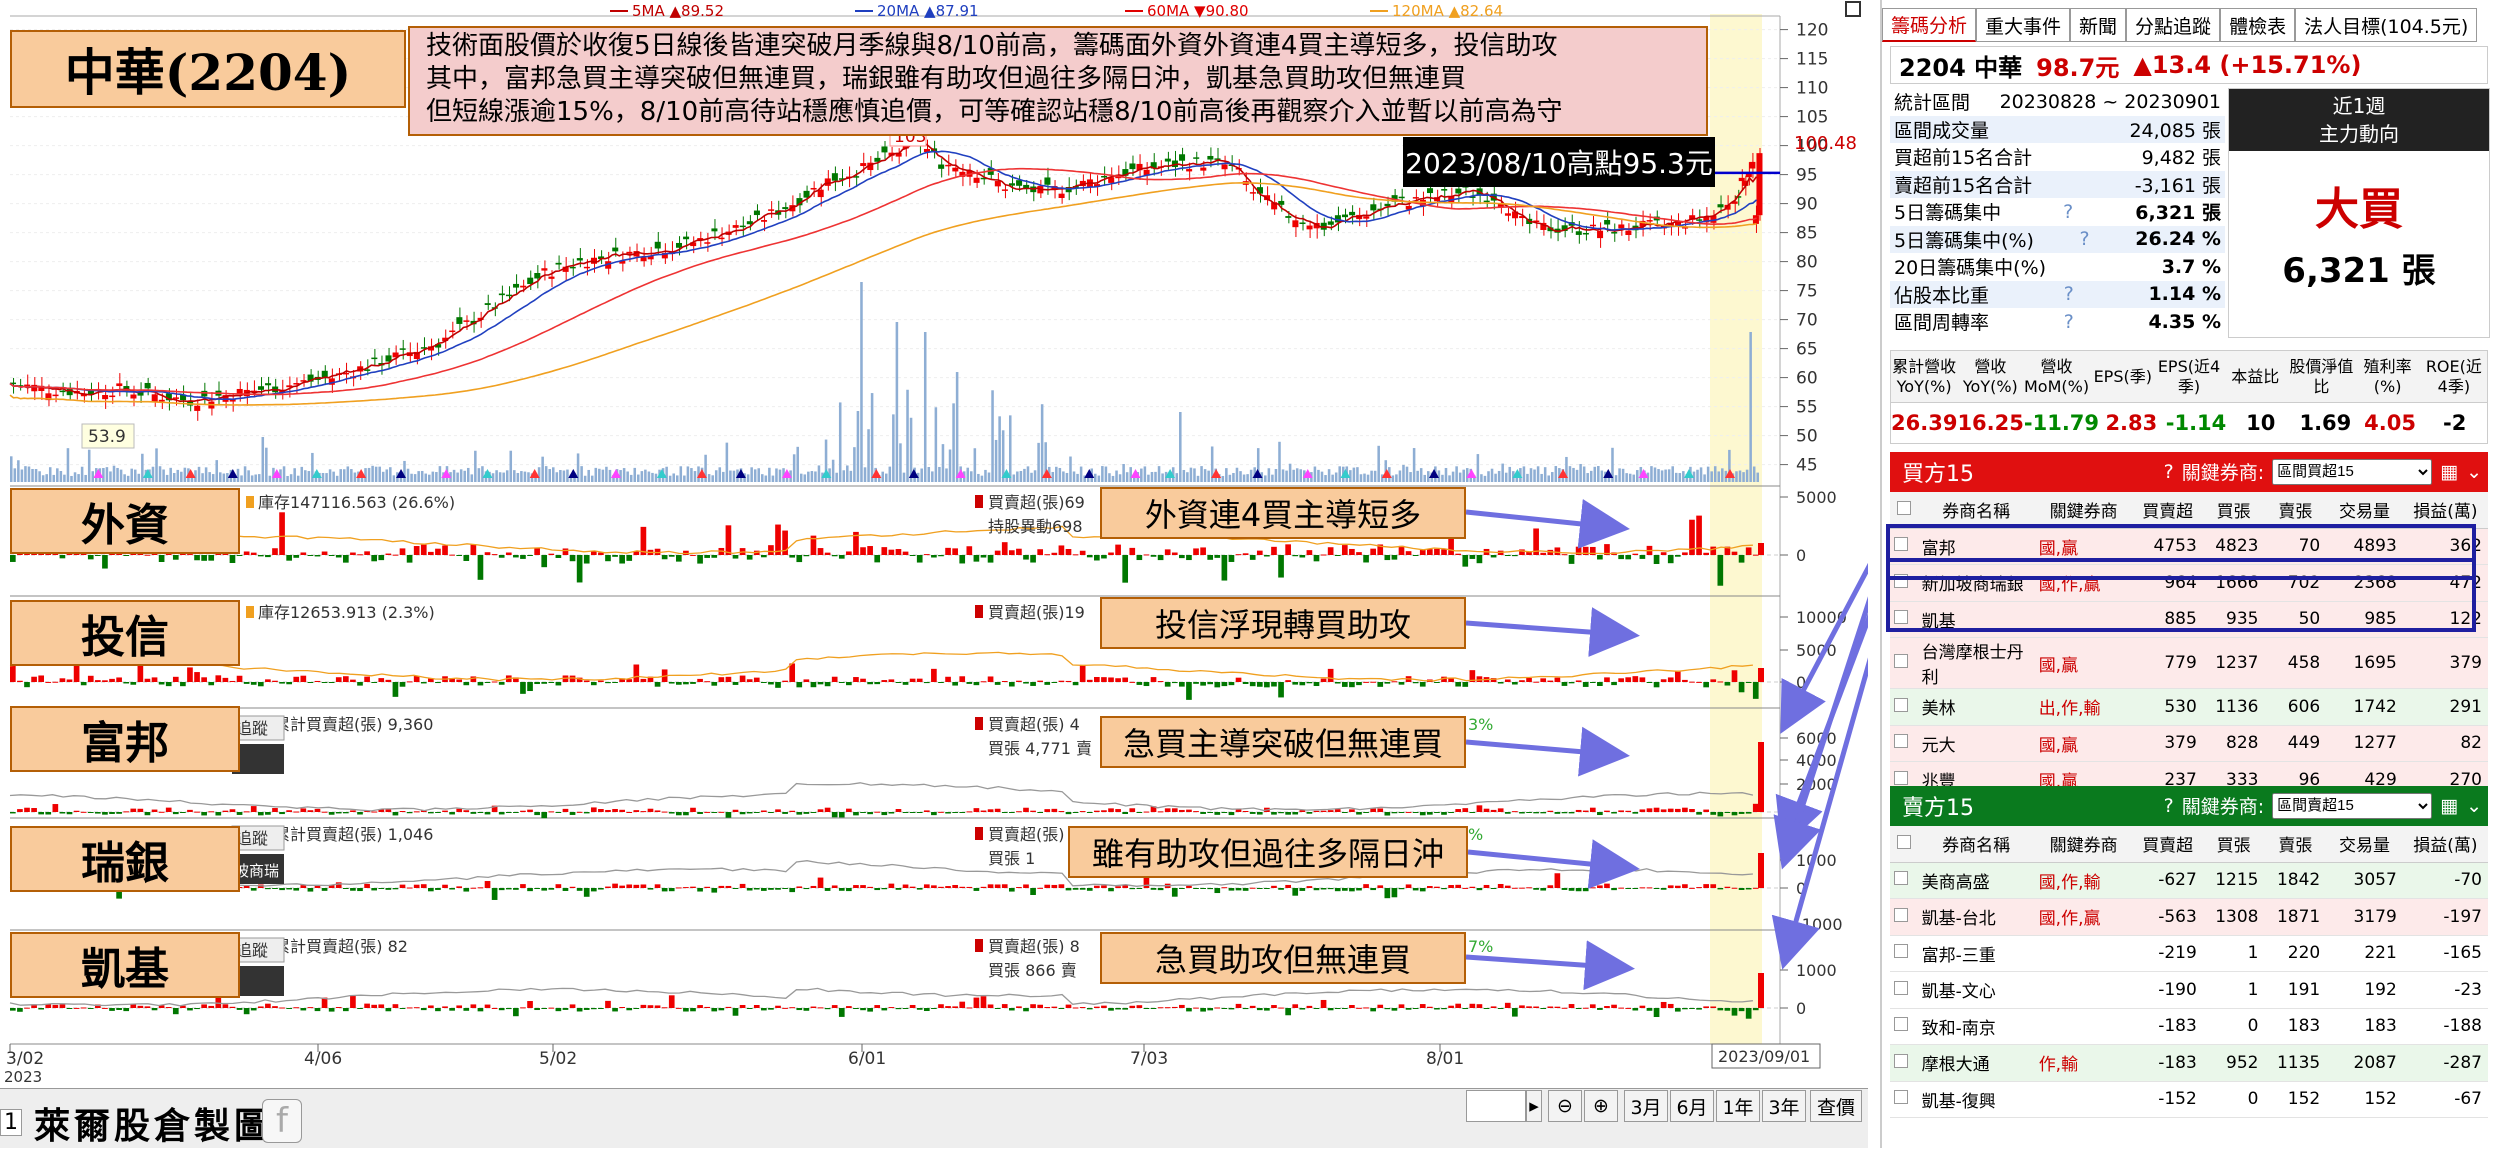 The image size is (2493, 1149). Describe the element at coordinates (2189, 1099) in the screenshot. I see `table-row: 凱基-復興 -152 0 152 152 -67` at that location.